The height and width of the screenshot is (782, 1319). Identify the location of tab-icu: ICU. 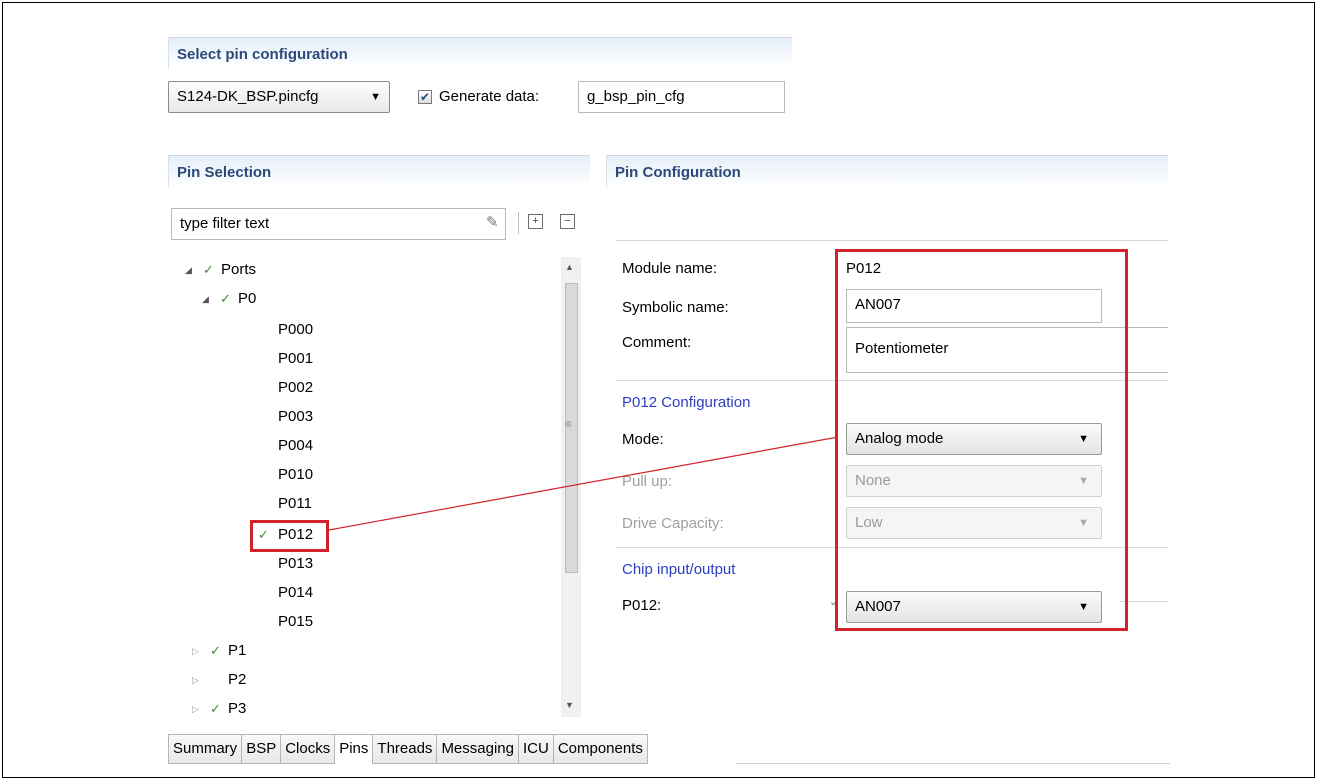
(536, 749).